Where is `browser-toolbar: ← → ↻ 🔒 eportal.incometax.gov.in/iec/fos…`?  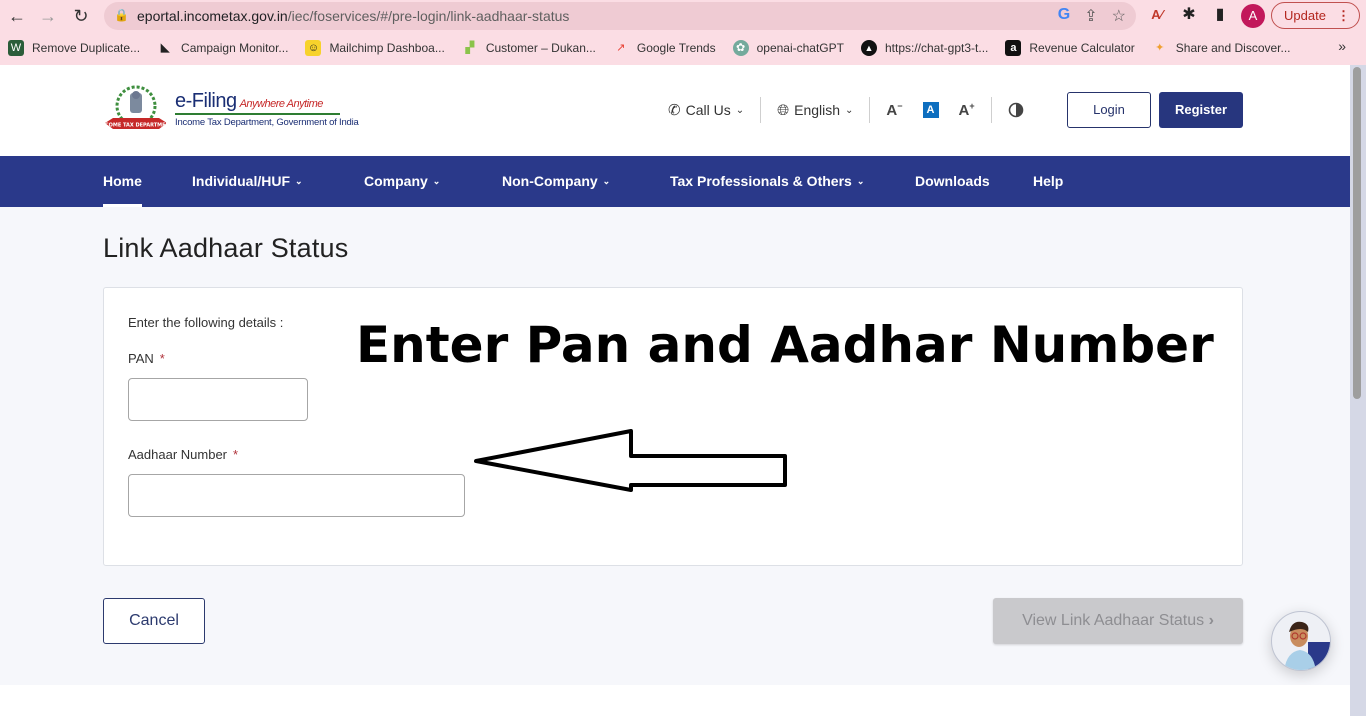
browser-toolbar: ← → ↻ 🔒 eportal.incometax.gov.in/iec/fos… is located at coordinates (683, 16).